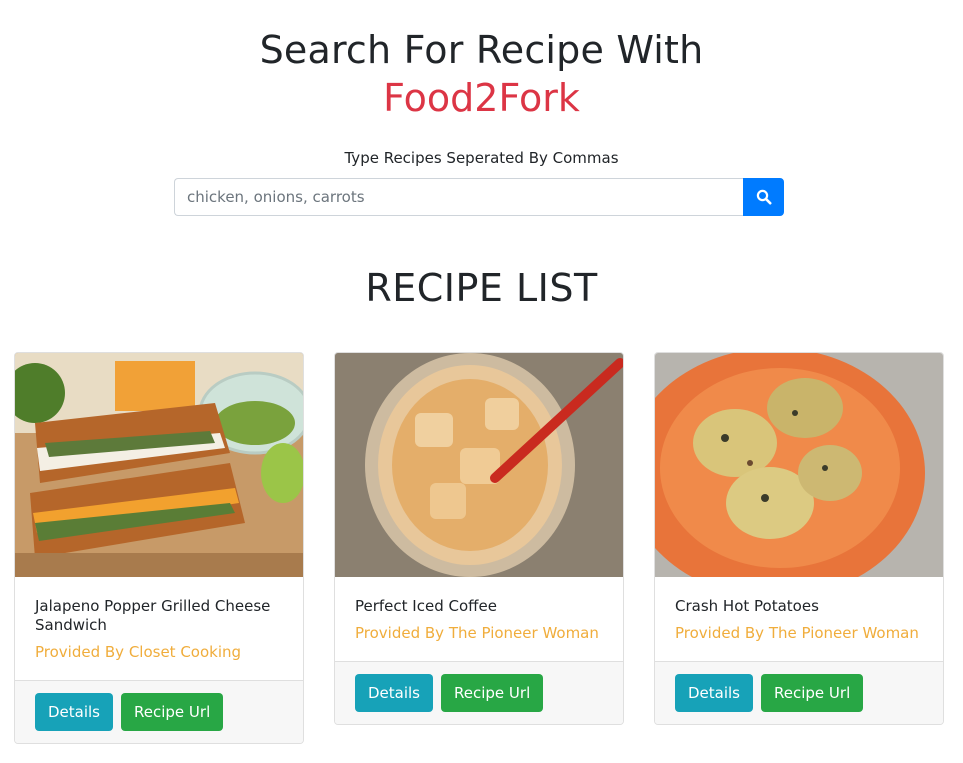 This screenshot has height=763, width=963. I want to click on brand-name: Food2Fork, so click(481, 98).